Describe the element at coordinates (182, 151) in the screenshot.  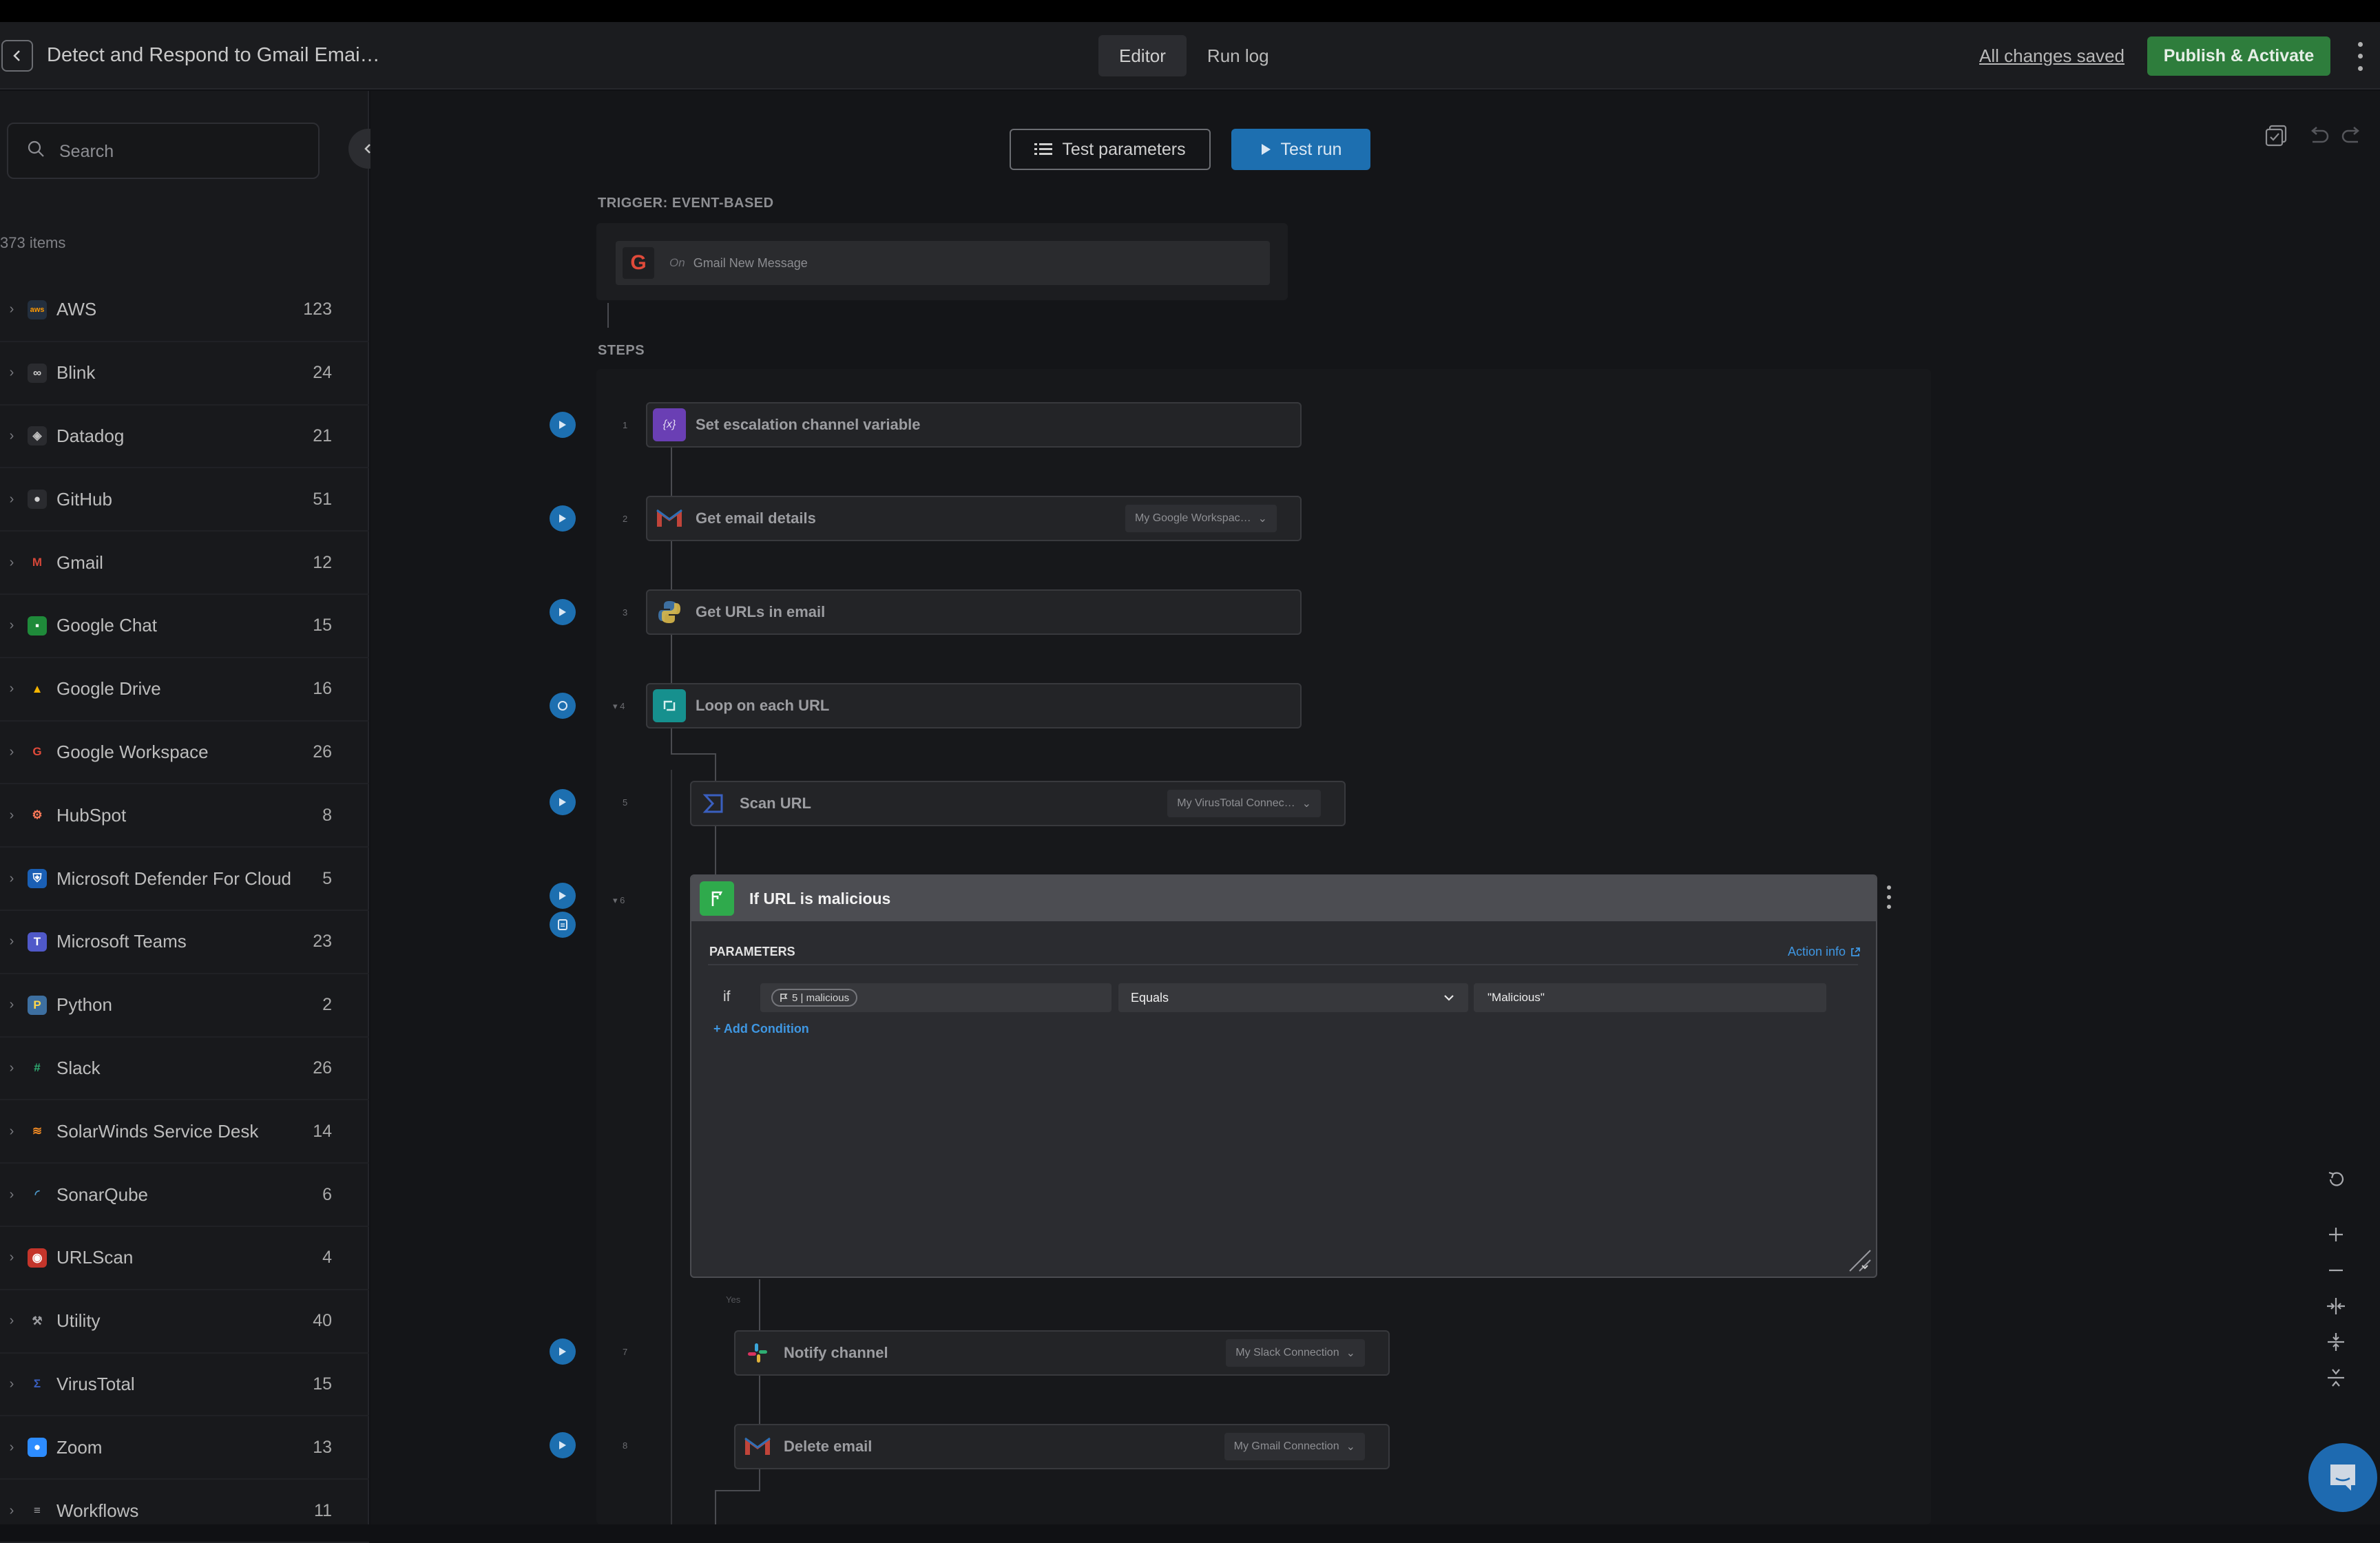
I see `search-input` at that location.